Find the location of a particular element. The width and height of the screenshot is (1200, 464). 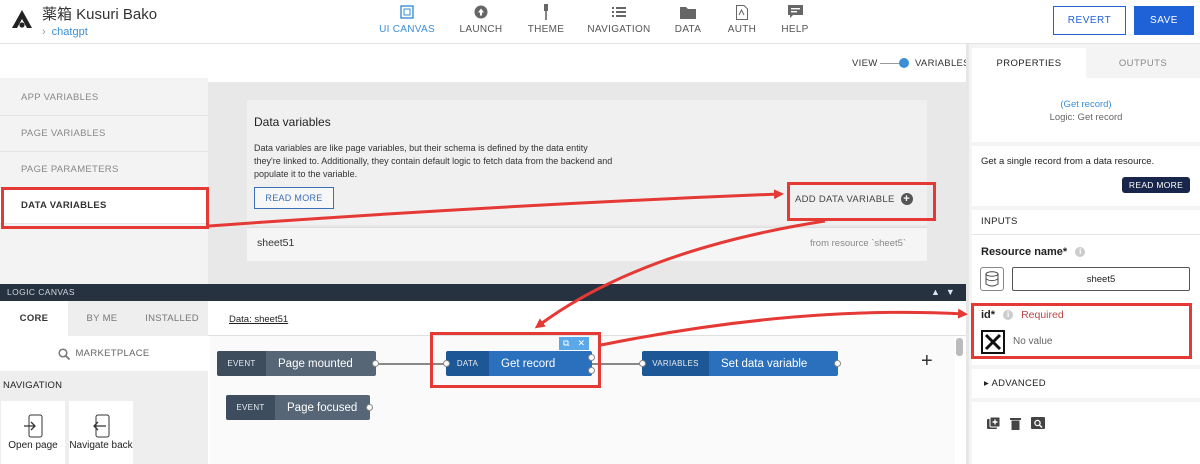

database-icon is located at coordinates (992, 279).